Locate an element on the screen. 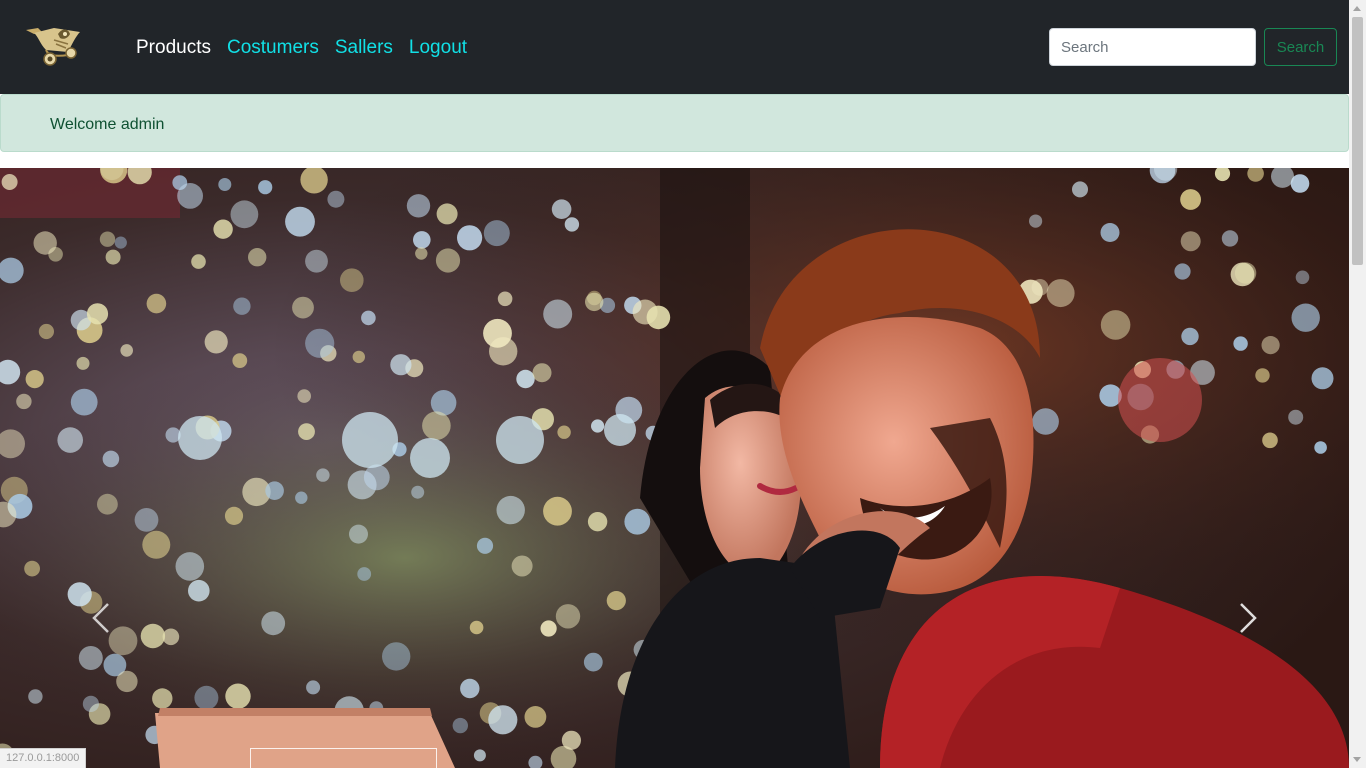 The width and height of the screenshot is (1366, 768). nav-link-sallers: Sallers is located at coordinates (364, 48).